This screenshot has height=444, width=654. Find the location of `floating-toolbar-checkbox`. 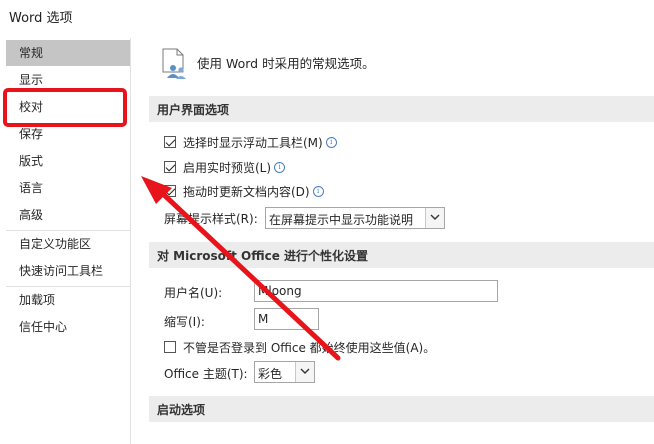

floating-toolbar-checkbox is located at coordinates (170, 142).